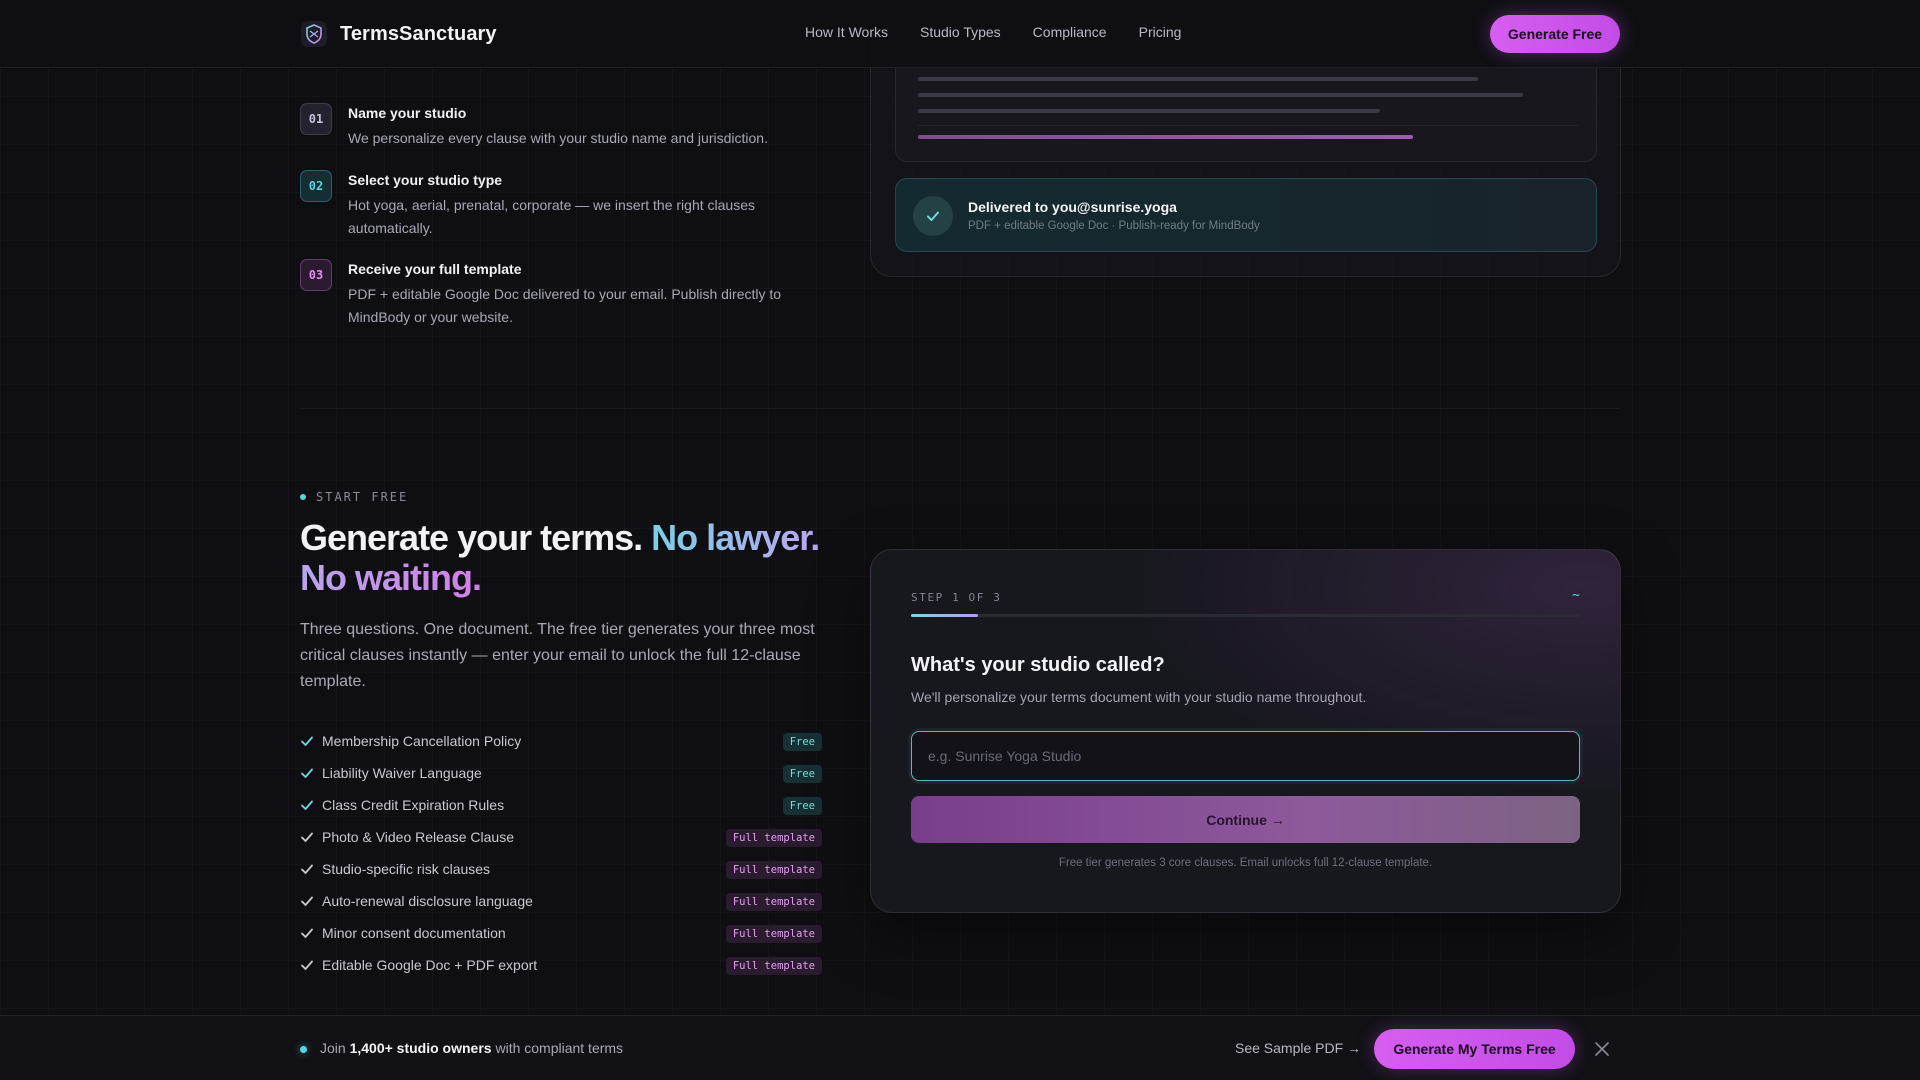 This screenshot has width=1920, height=1080. I want to click on progress-bar, so click(1245, 615).